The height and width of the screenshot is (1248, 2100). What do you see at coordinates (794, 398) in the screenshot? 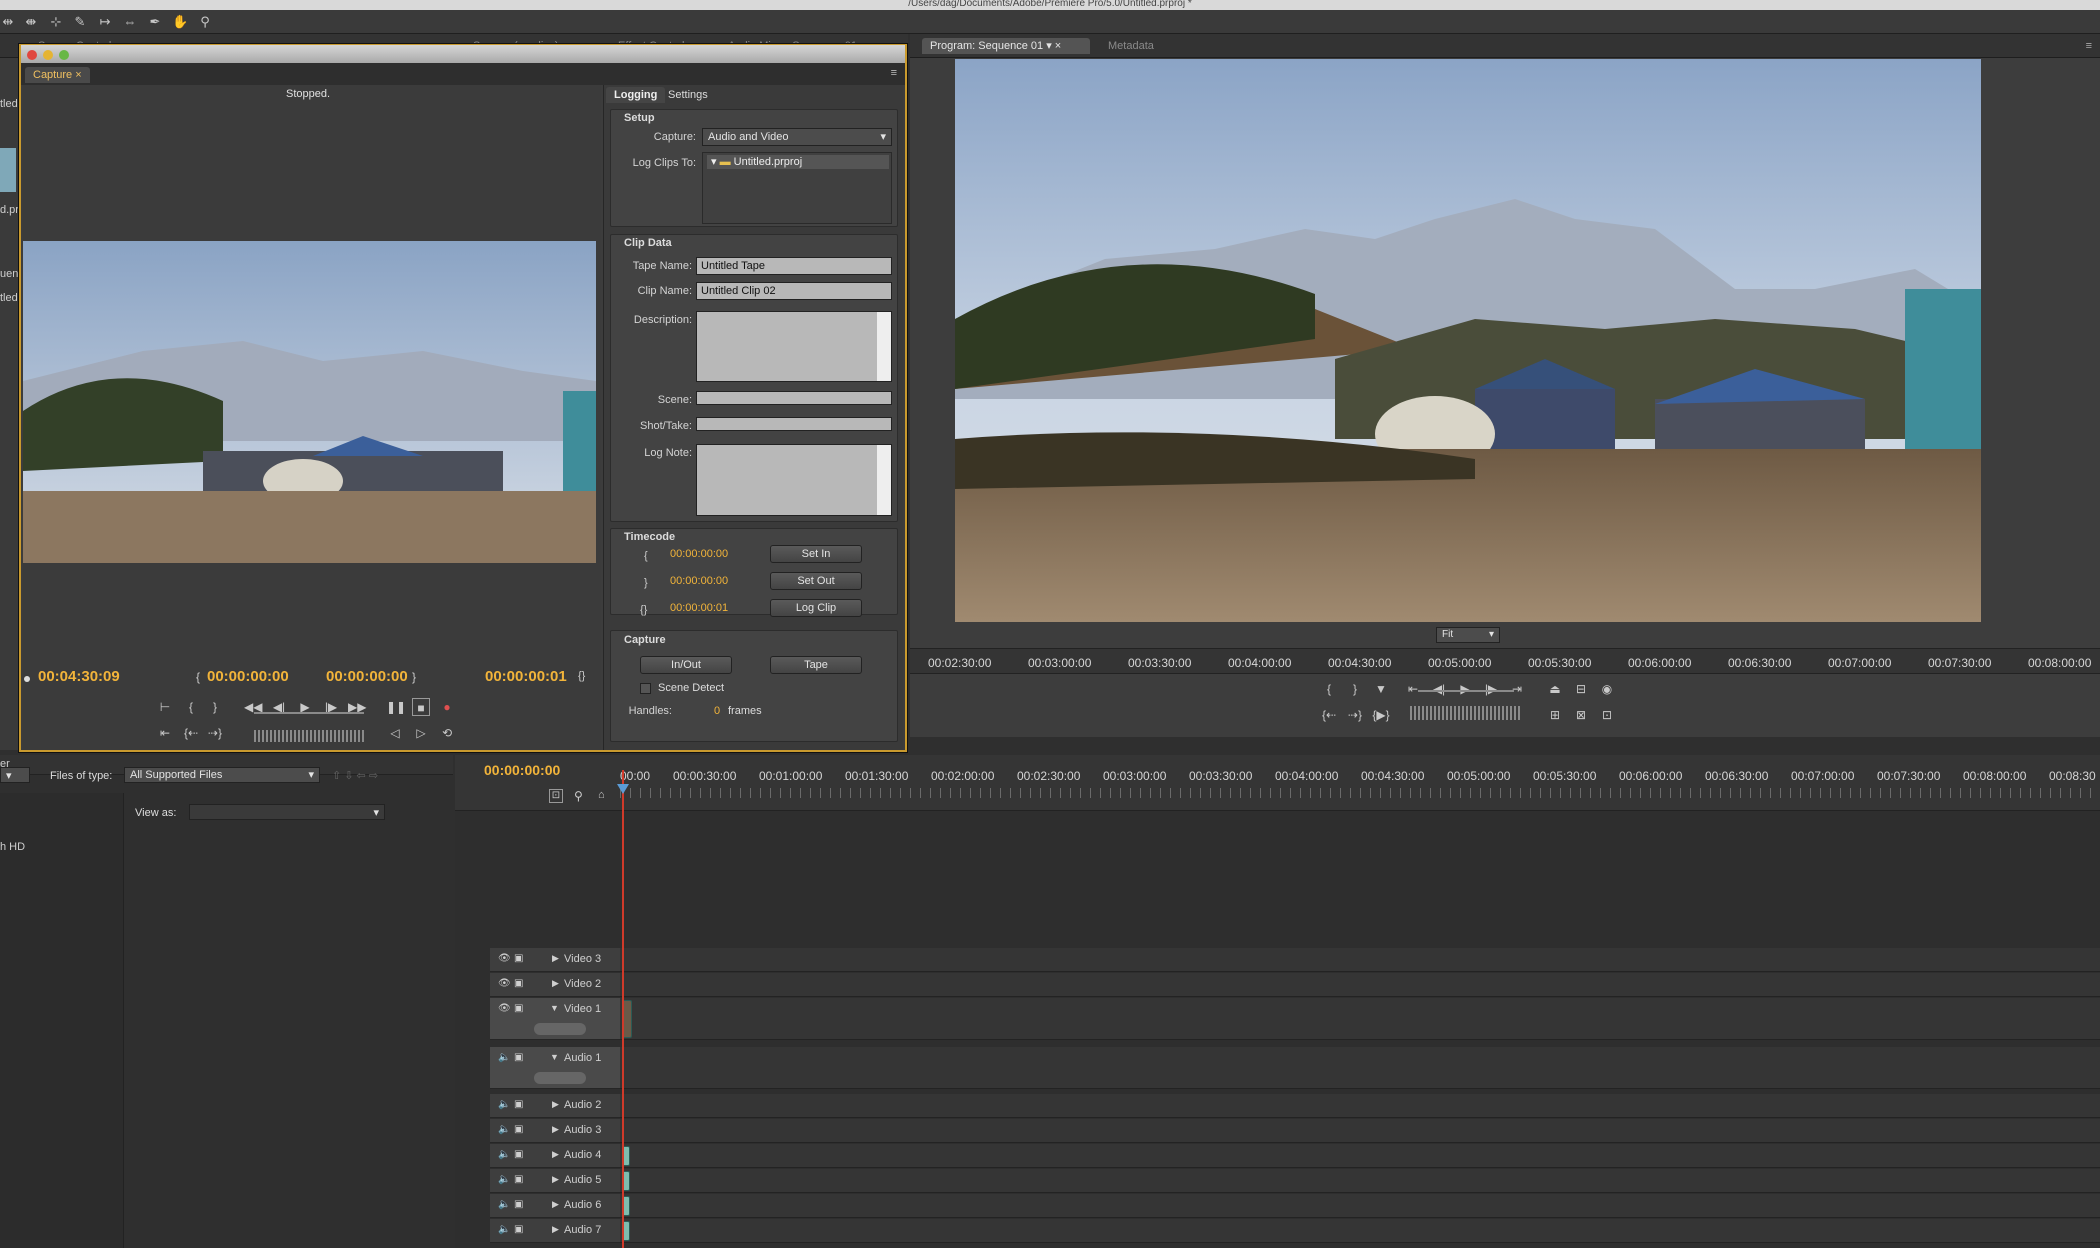
I see `scene-field` at bounding box center [794, 398].